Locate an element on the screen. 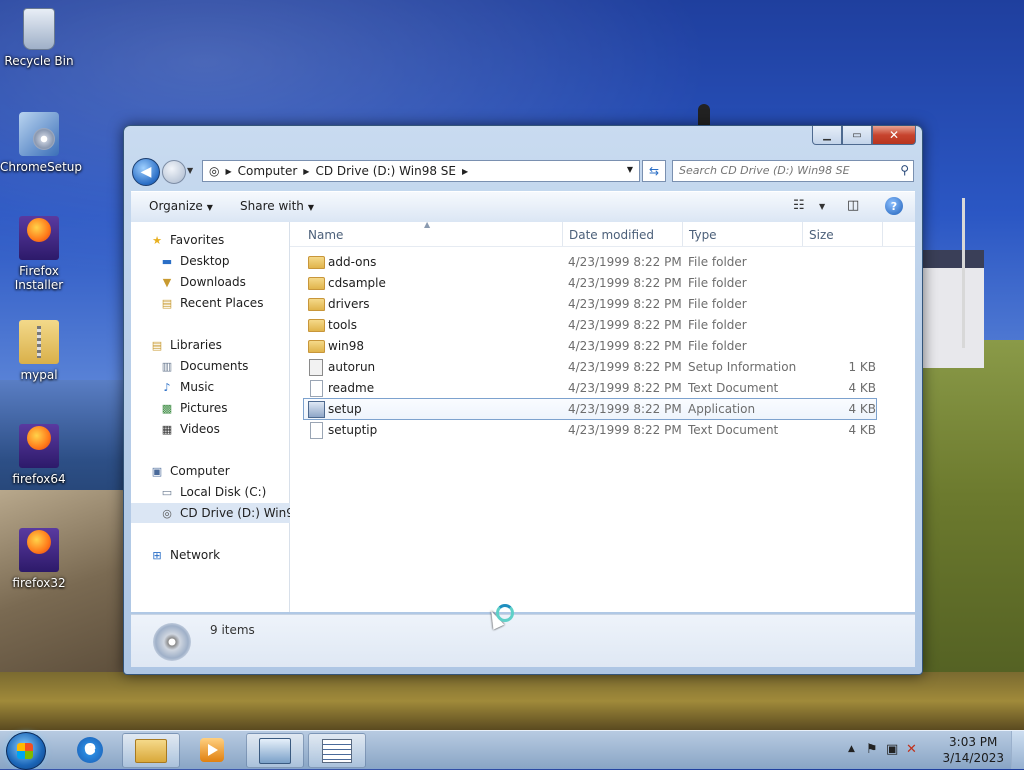 This screenshot has height=770, width=1024. column-header-size: Size is located at coordinates (821, 235).